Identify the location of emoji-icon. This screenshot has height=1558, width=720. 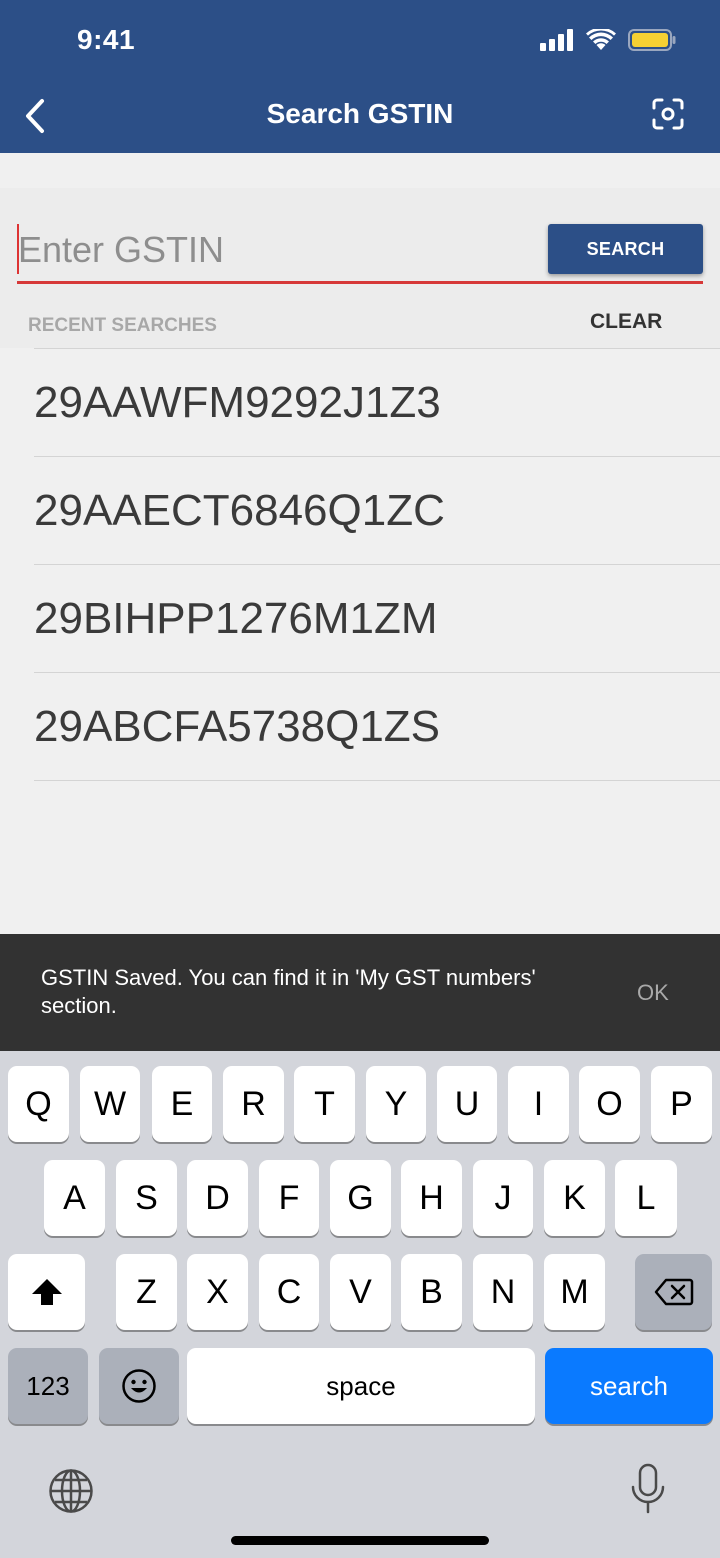
(139, 1386).